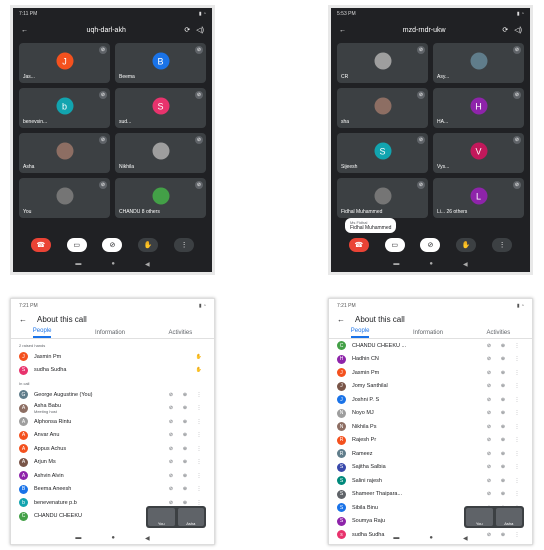 The width and height of the screenshot is (544, 550). What do you see at coordinates (430, 387) in the screenshot?
I see `participant-row: J Jomy Santhilal ⊘ ⊕ ⋮` at bounding box center [430, 387].